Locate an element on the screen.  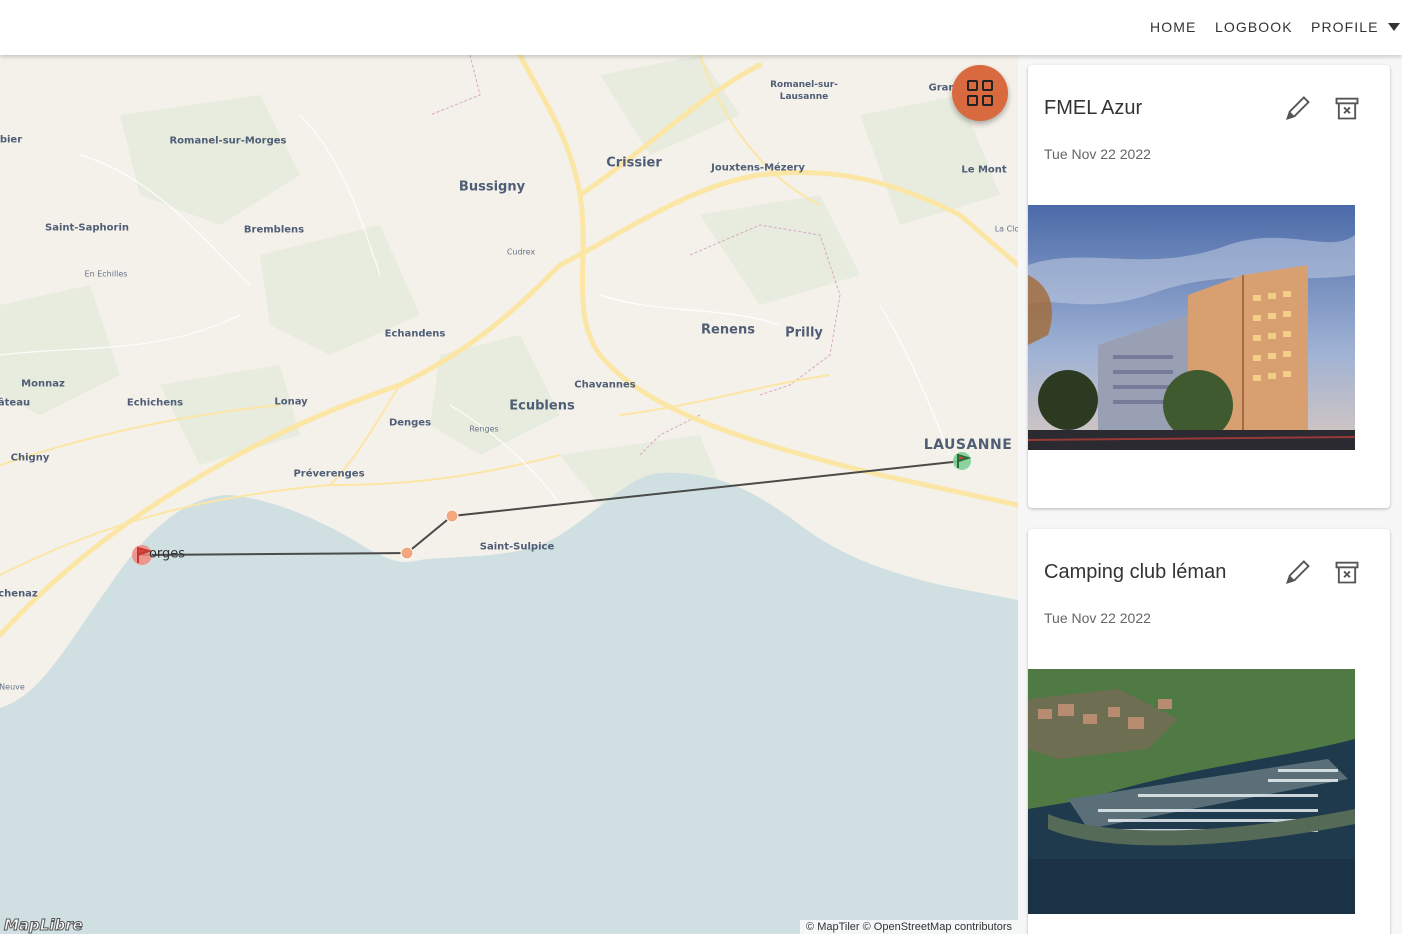
place-label: Romanel-sur- is located at coordinates (804, 85).